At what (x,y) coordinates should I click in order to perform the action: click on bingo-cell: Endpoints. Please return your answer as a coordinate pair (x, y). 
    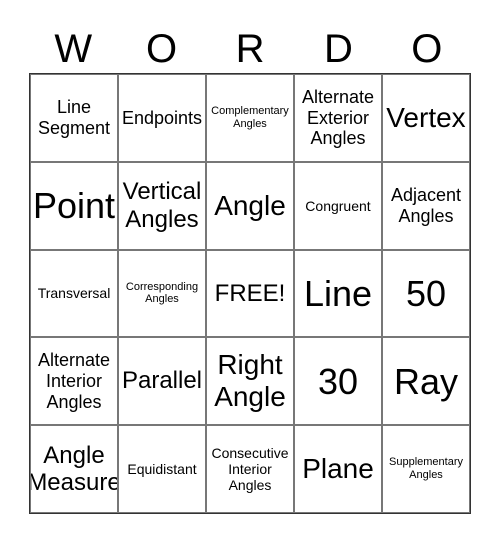
    Looking at the image, I should click on (162, 118).